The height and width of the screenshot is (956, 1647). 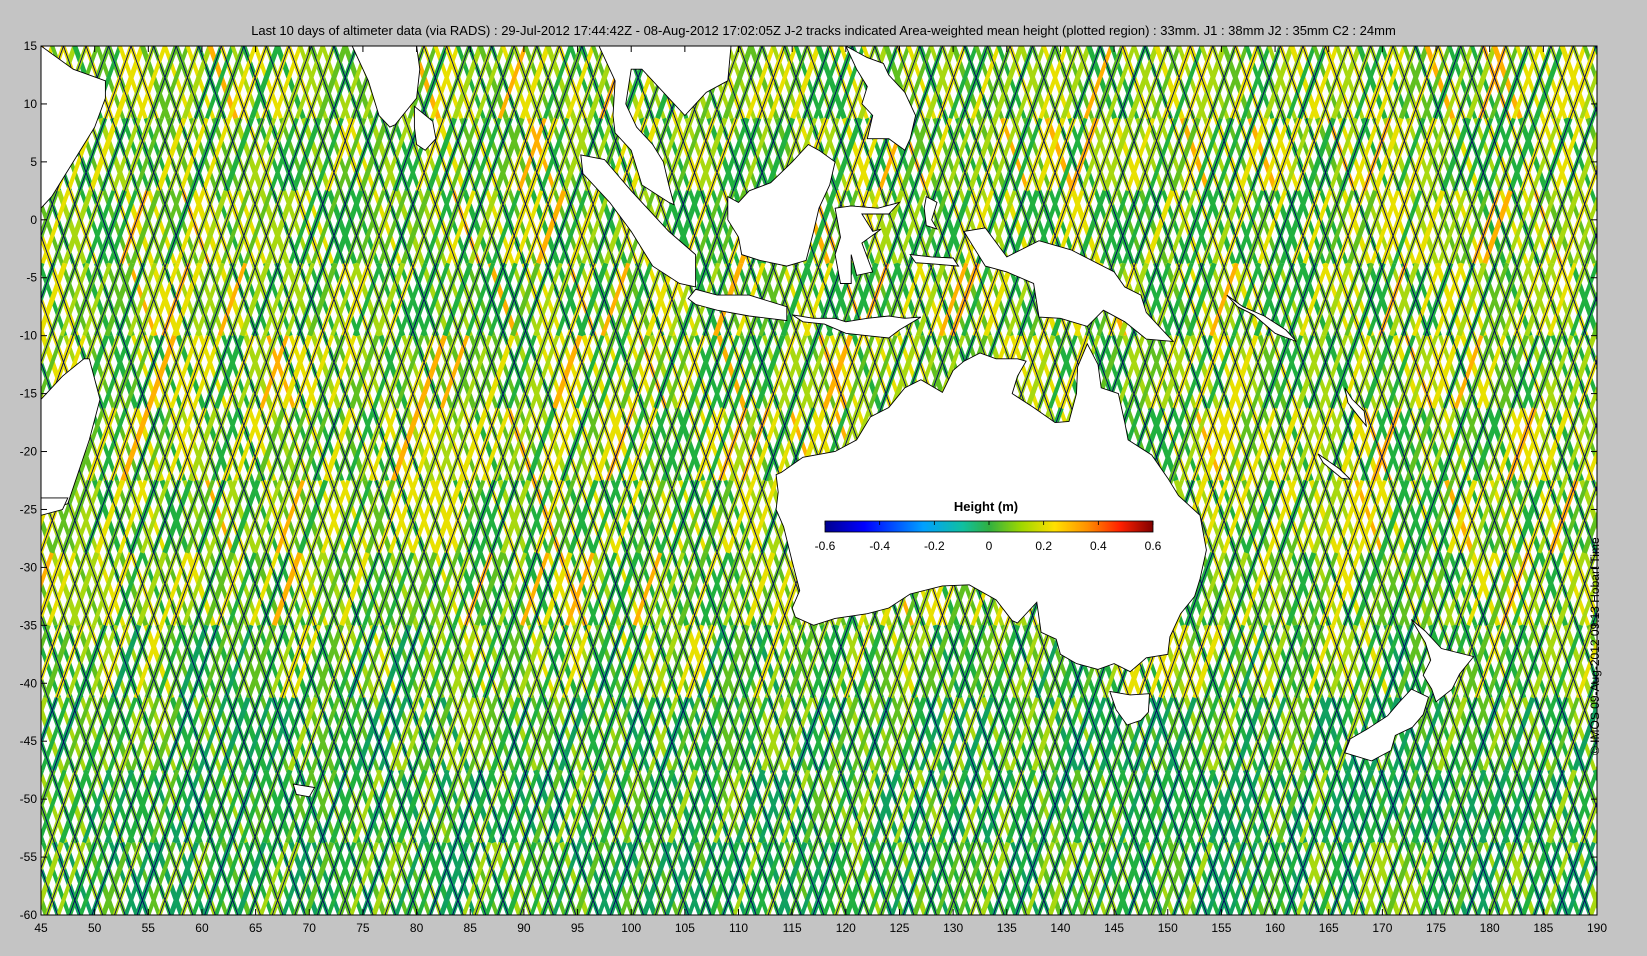 What do you see at coordinates (363, 928) in the screenshot?
I see `x-tick-label: 75` at bounding box center [363, 928].